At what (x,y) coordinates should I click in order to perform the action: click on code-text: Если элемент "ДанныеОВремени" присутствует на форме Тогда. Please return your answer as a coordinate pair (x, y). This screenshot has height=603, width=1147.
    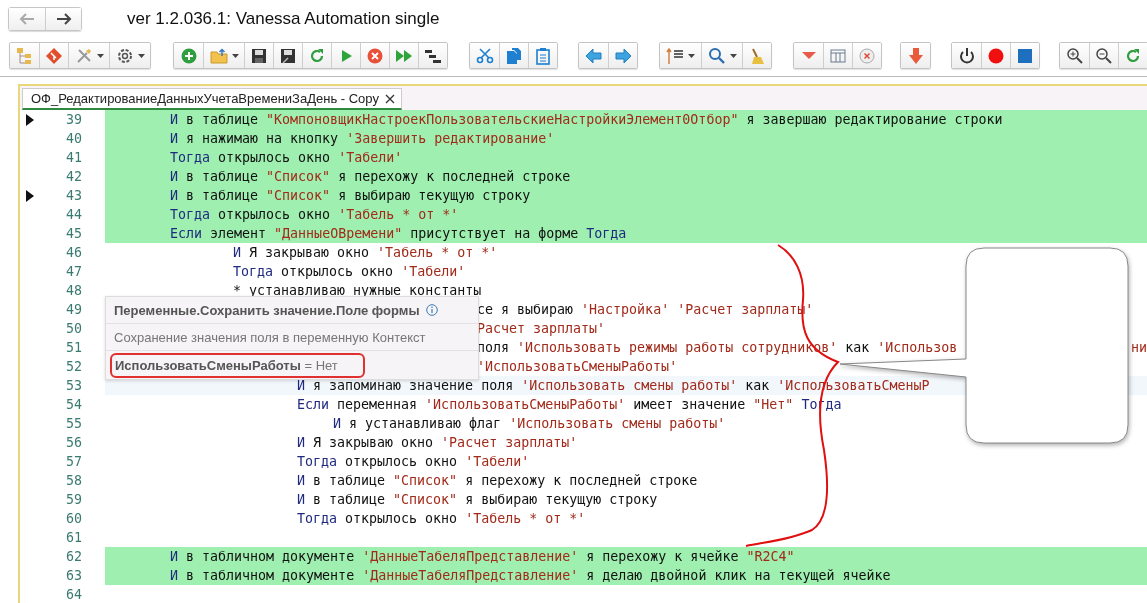
    Looking at the image, I should click on (398, 233).